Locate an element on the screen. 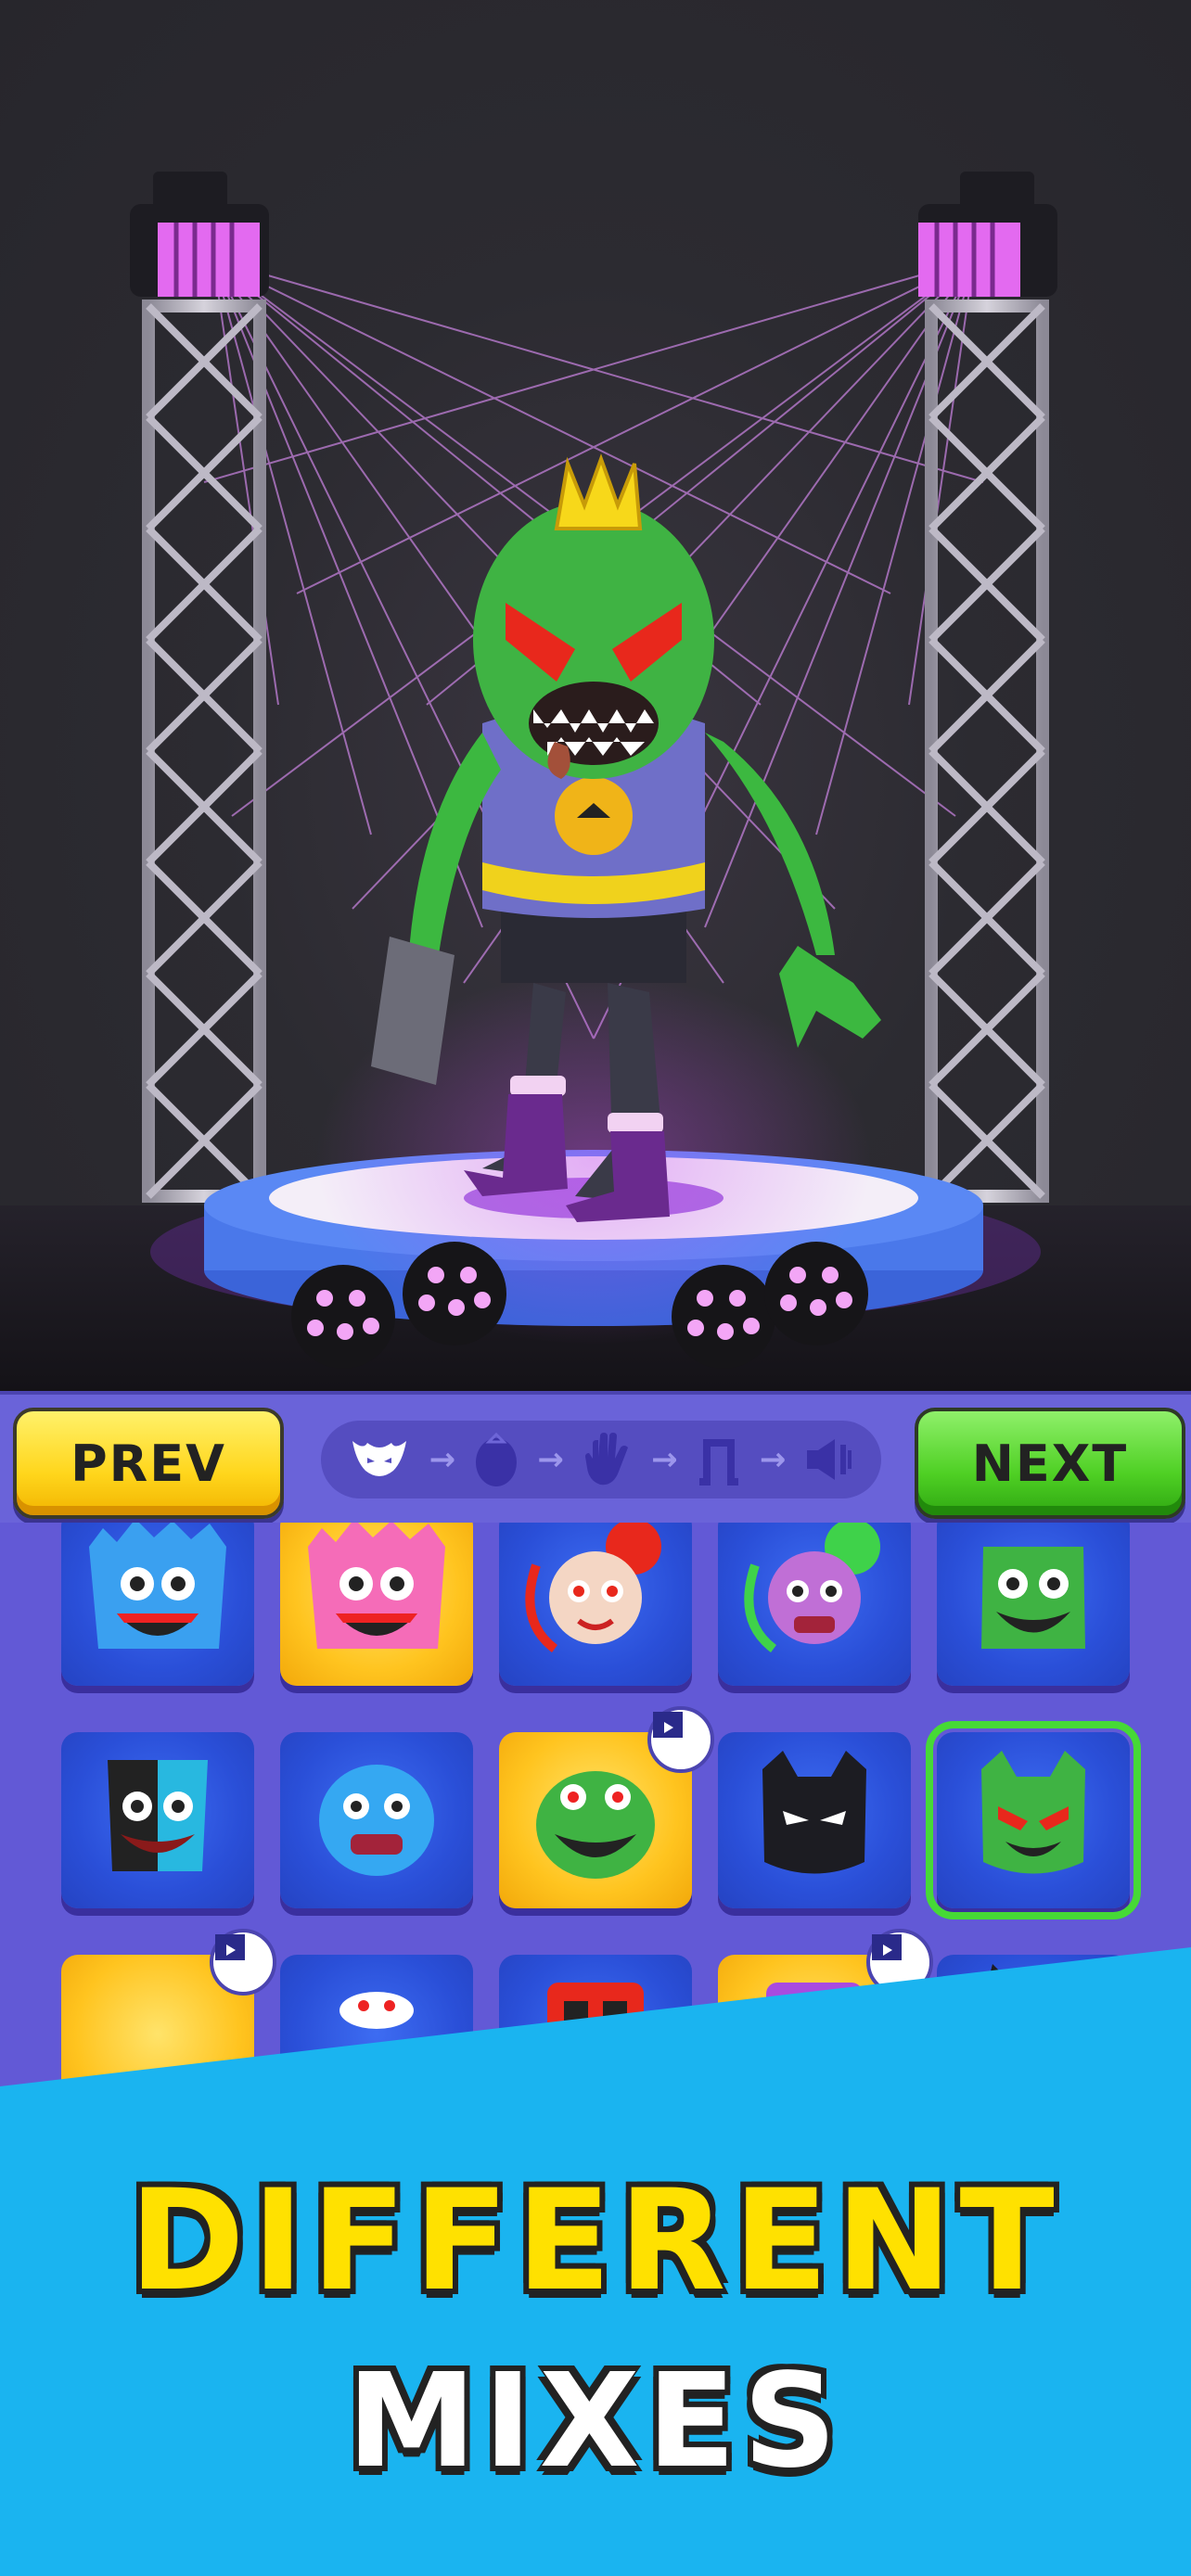 This screenshot has width=1191, height=2576. item-blue-furry-monster is located at coordinates (157, 1605).